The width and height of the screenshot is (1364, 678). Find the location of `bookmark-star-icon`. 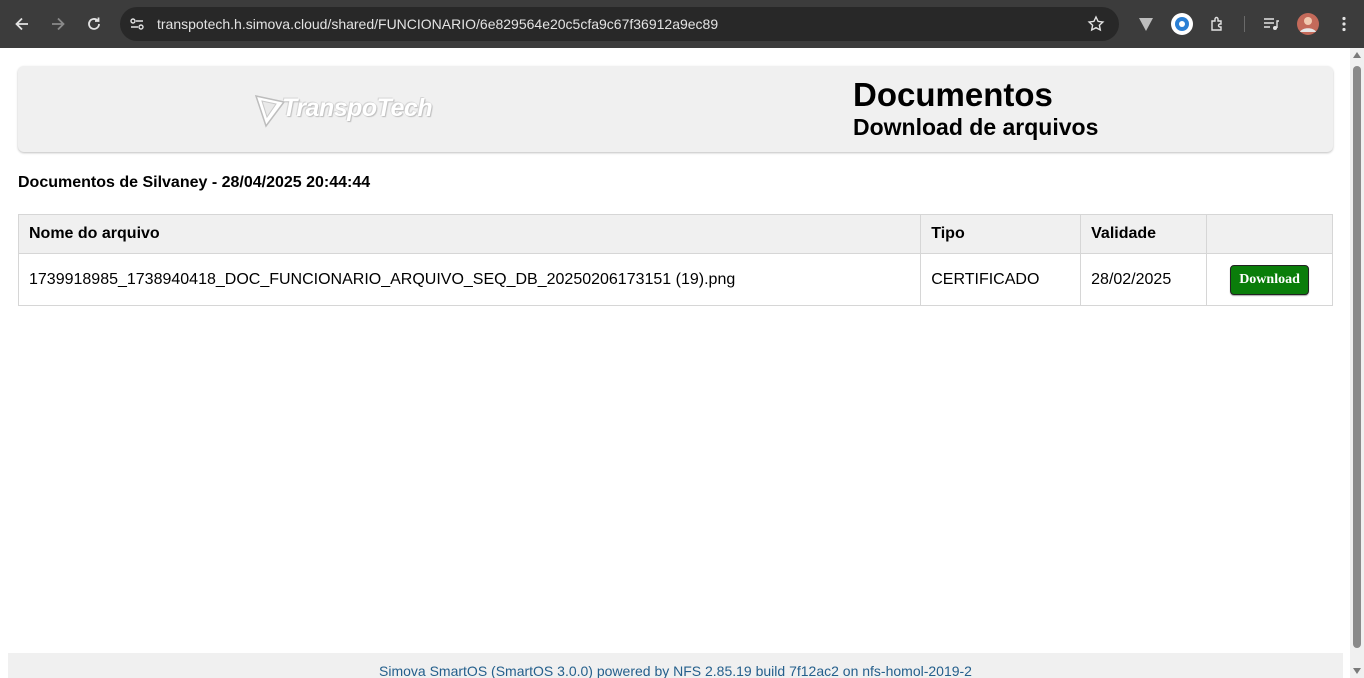

bookmark-star-icon is located at coordinates (1096, 24).